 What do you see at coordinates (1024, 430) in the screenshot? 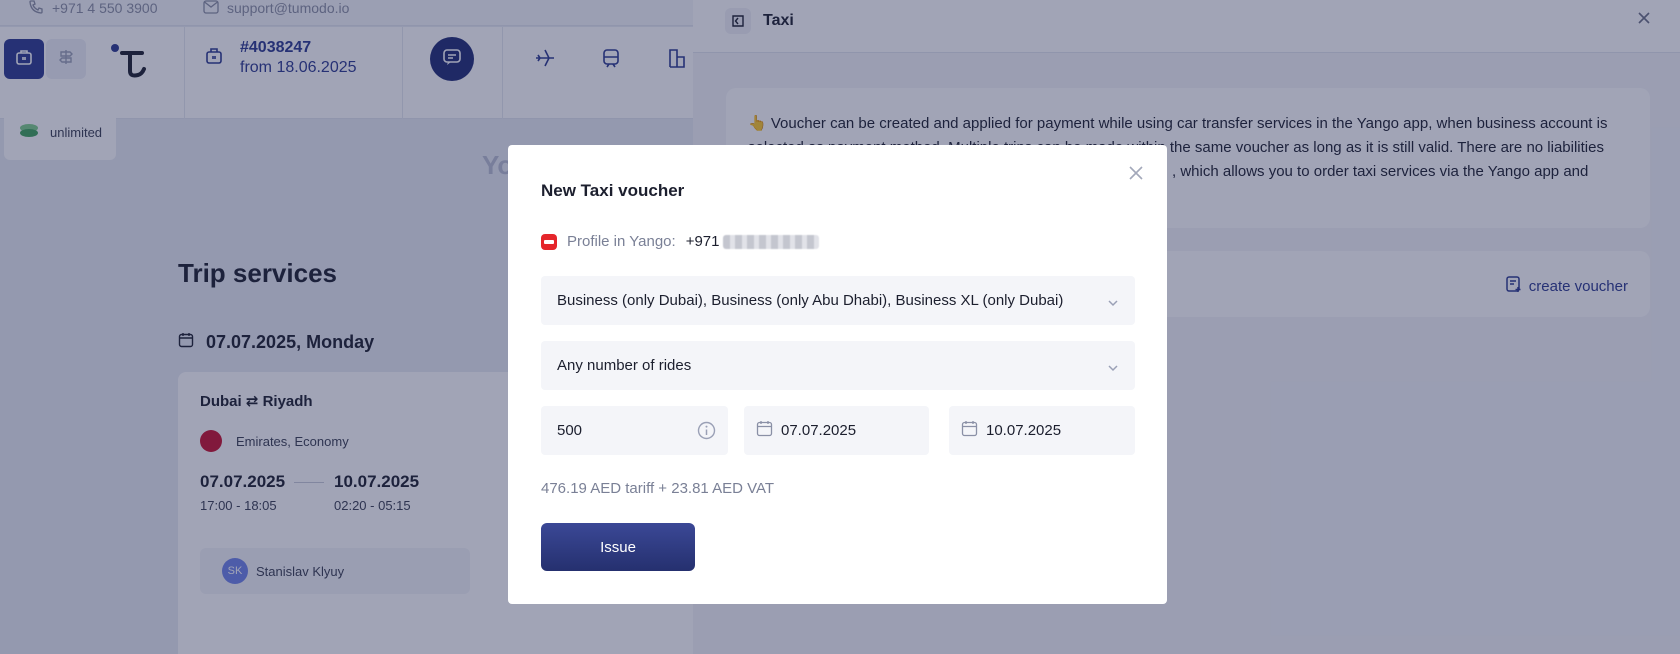
I see `date-to-value: 10.07.2025` at bounding box center [1024, 430].